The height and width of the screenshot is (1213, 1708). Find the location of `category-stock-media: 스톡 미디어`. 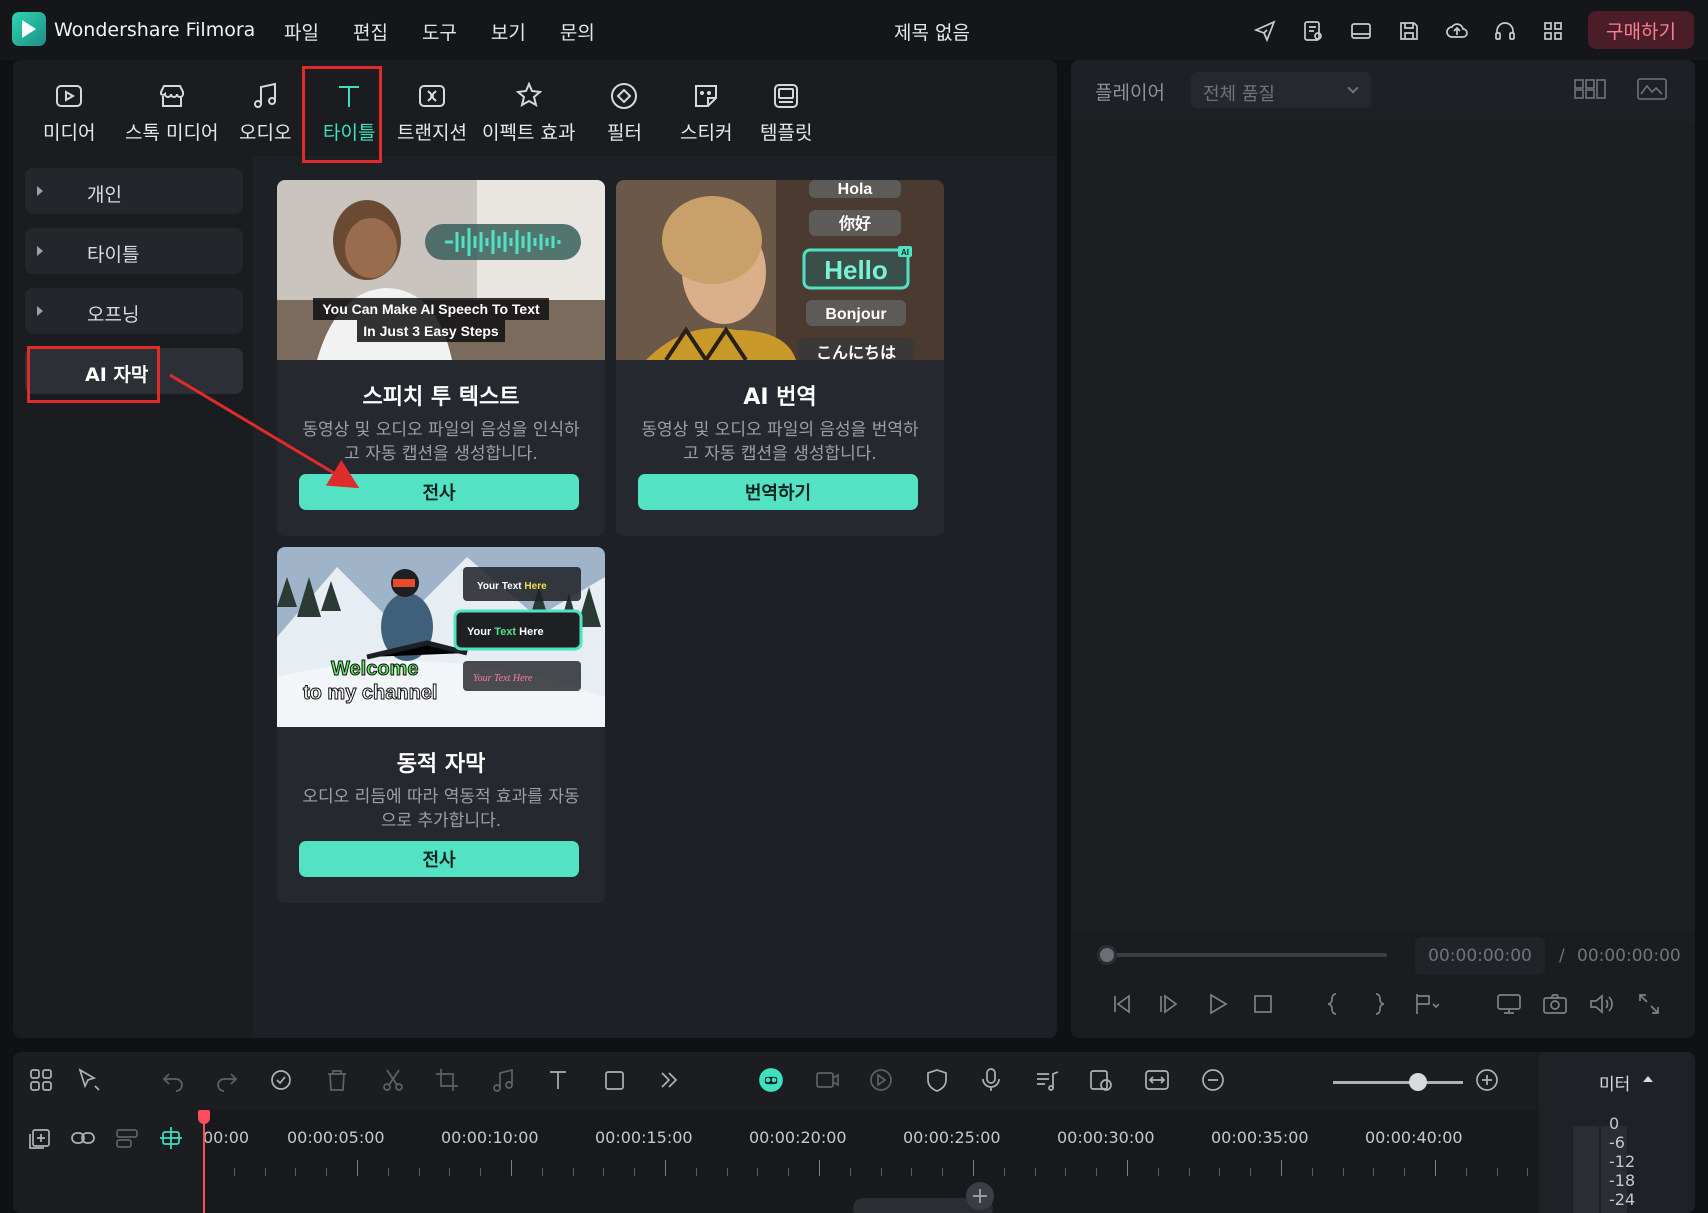

category-stock-media: 스톡 미디어 is located at coordinates (171, 112).